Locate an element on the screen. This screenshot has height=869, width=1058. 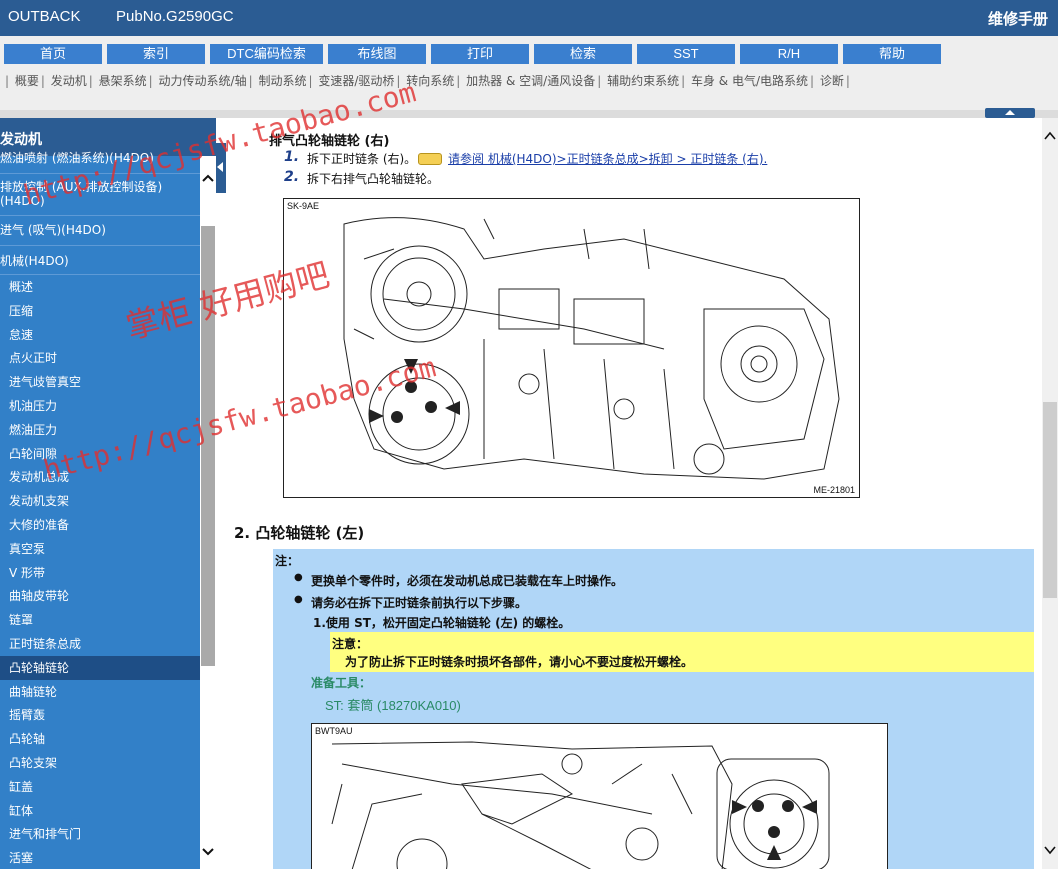
sidebar-item: 发动机支架 is located at coordinates (100, 501).